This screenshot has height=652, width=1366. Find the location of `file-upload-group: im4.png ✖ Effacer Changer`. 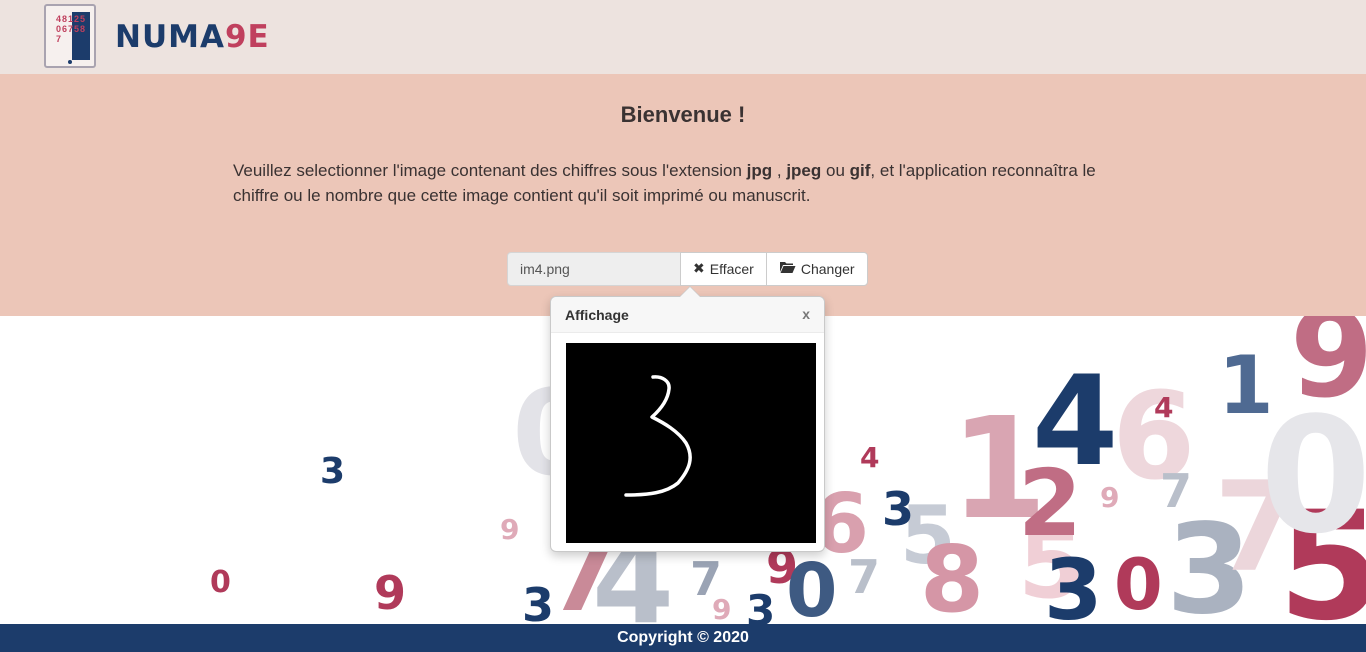

file-upload-group: im4.png ✖ Effacer Changer is located at coordinates (687, 269).